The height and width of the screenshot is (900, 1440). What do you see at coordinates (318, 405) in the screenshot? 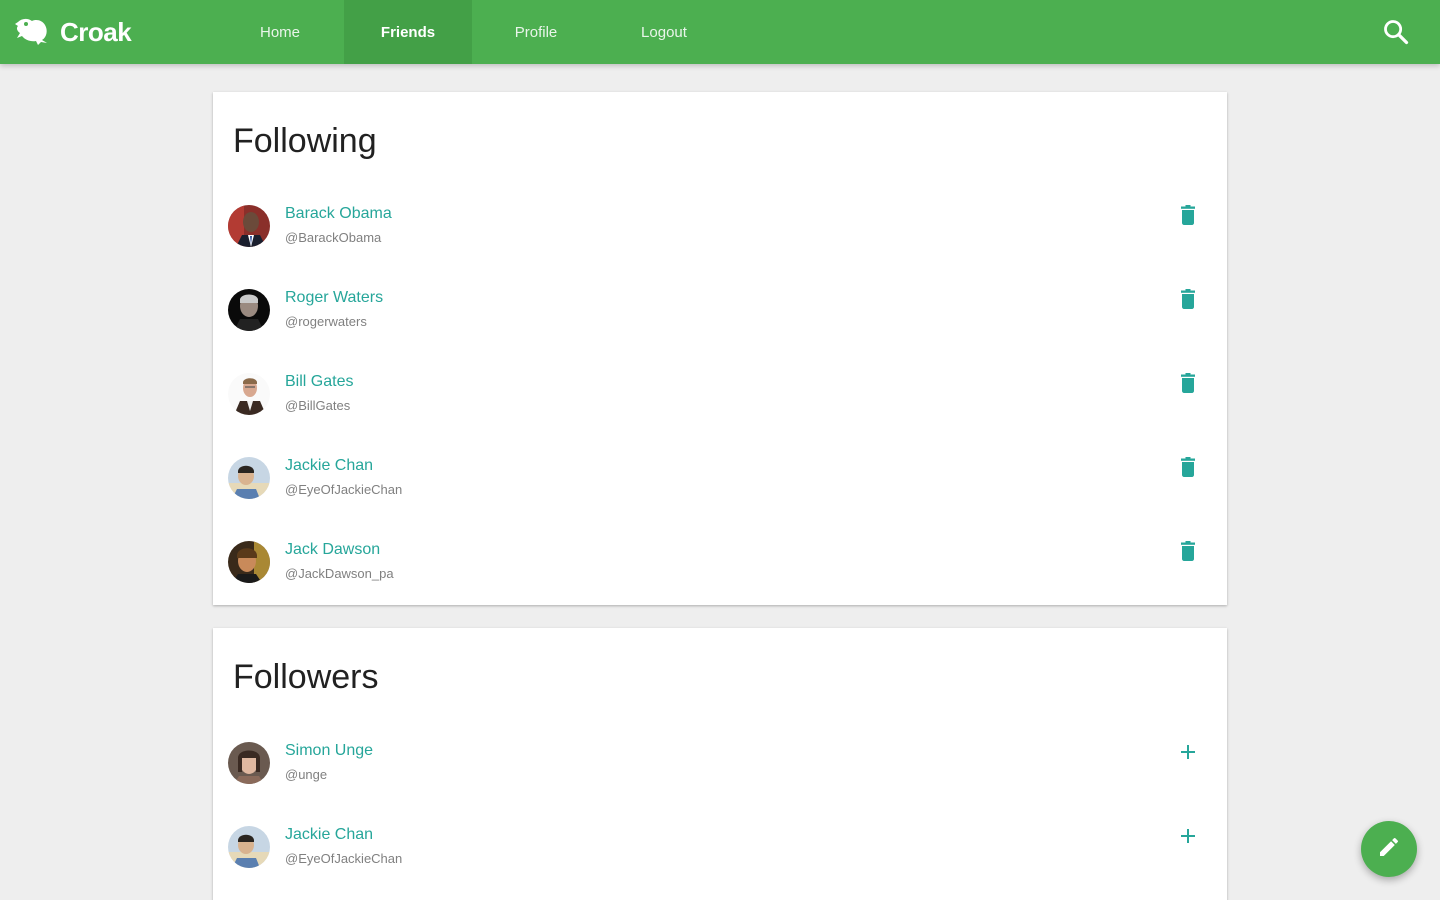
I see `user-handle: @BillGates` at bounding box center [318, 405].